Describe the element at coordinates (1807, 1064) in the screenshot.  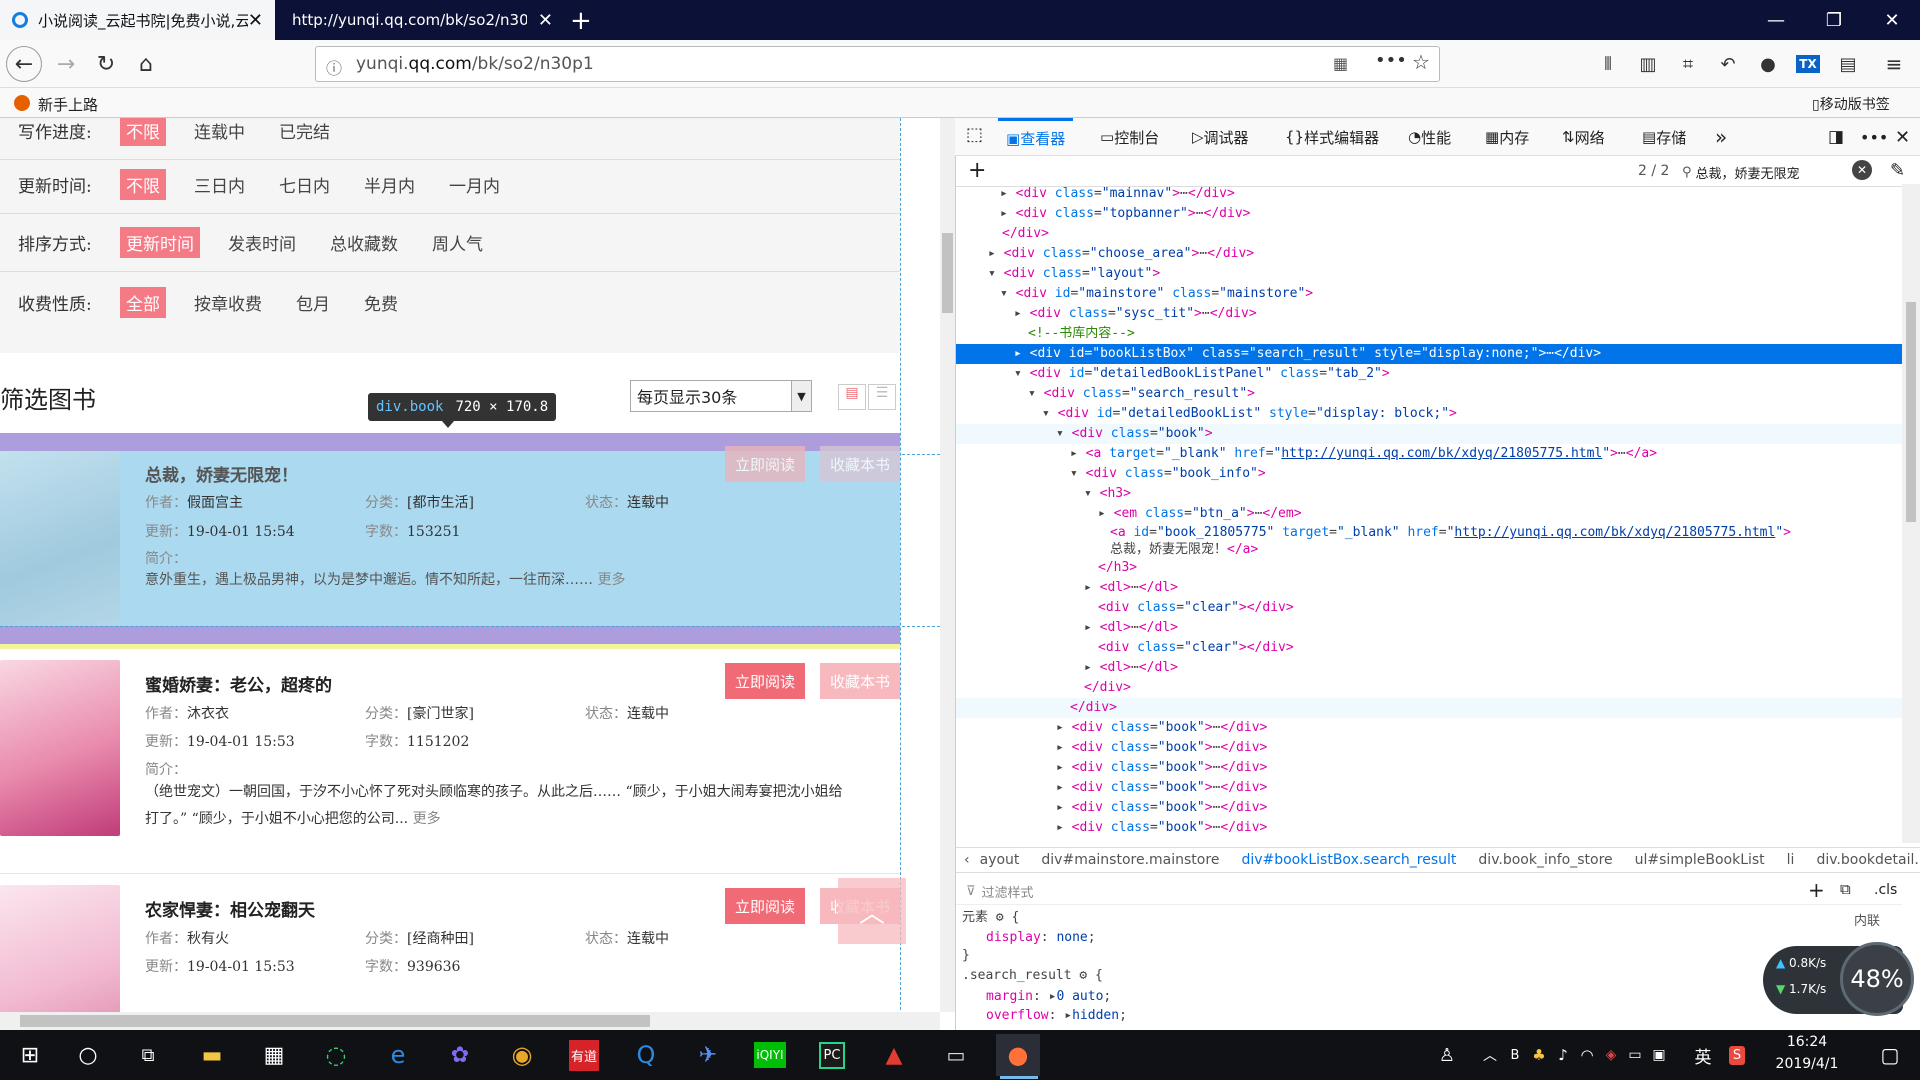
I see `clock-date: 2019/4/1` at that location.